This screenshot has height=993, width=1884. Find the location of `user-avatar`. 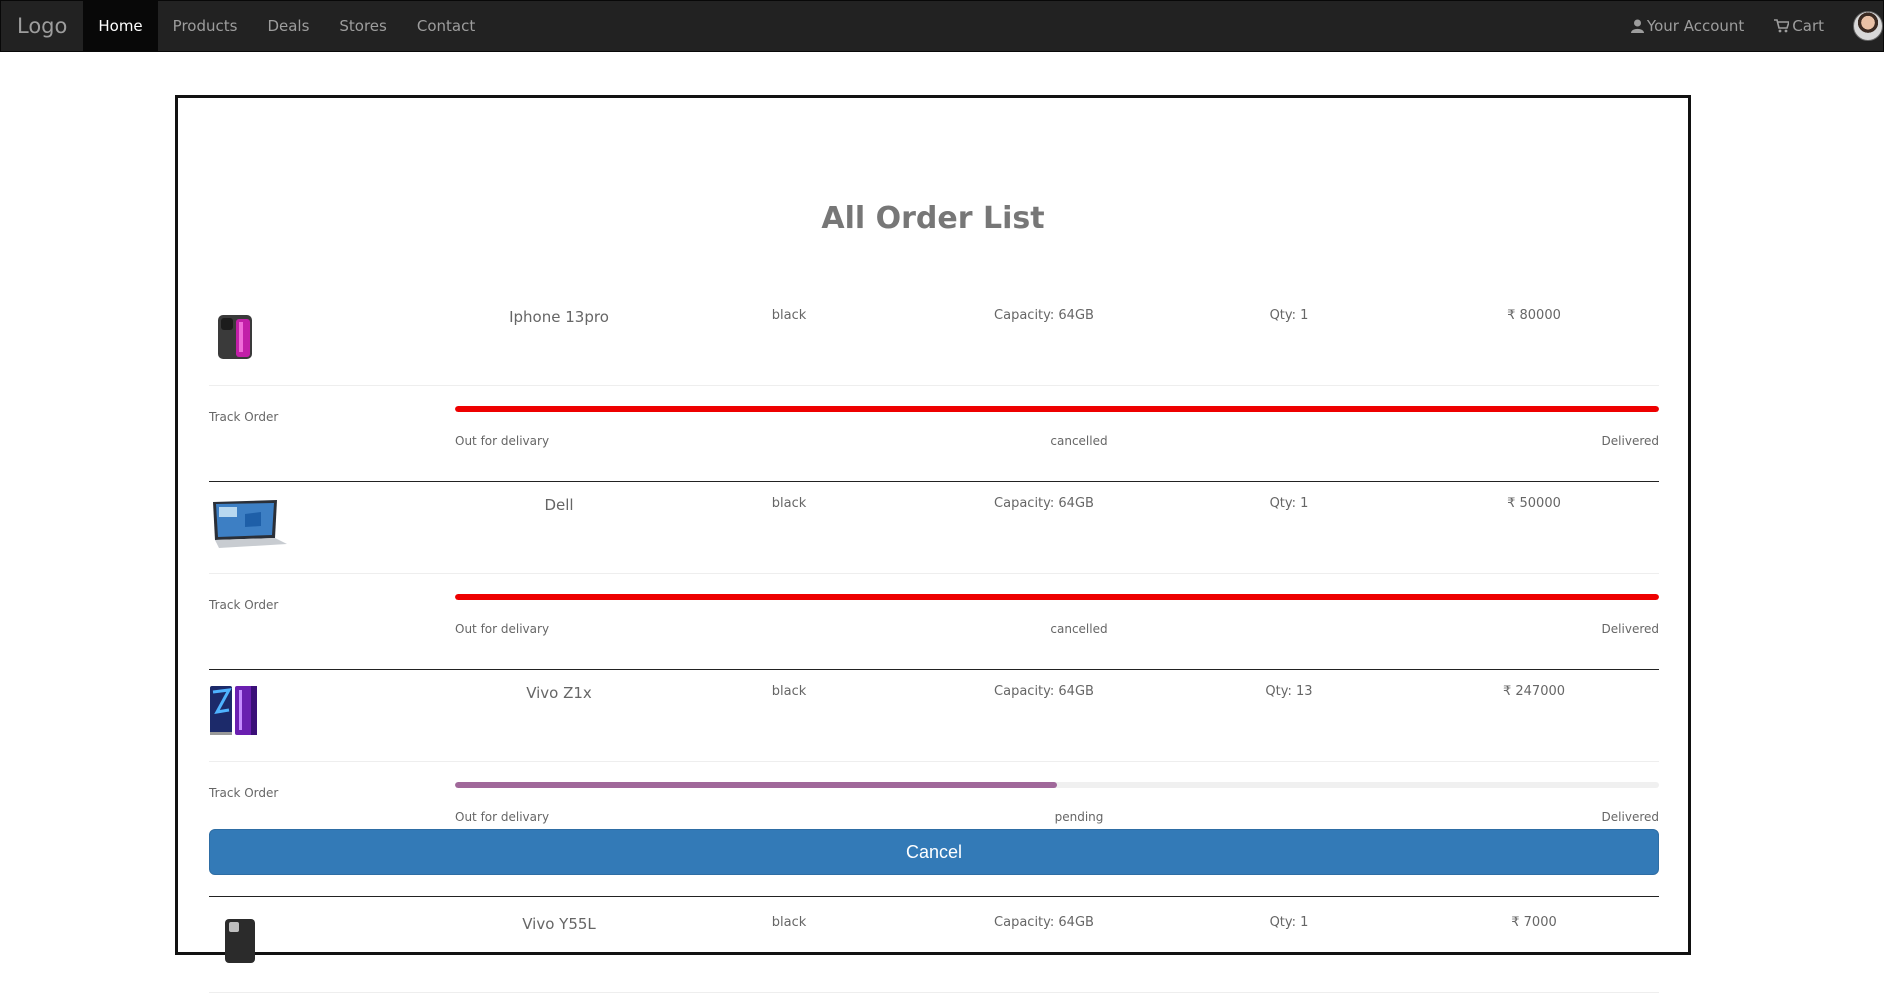

user-avatar is located at coordinates (1868, 26).